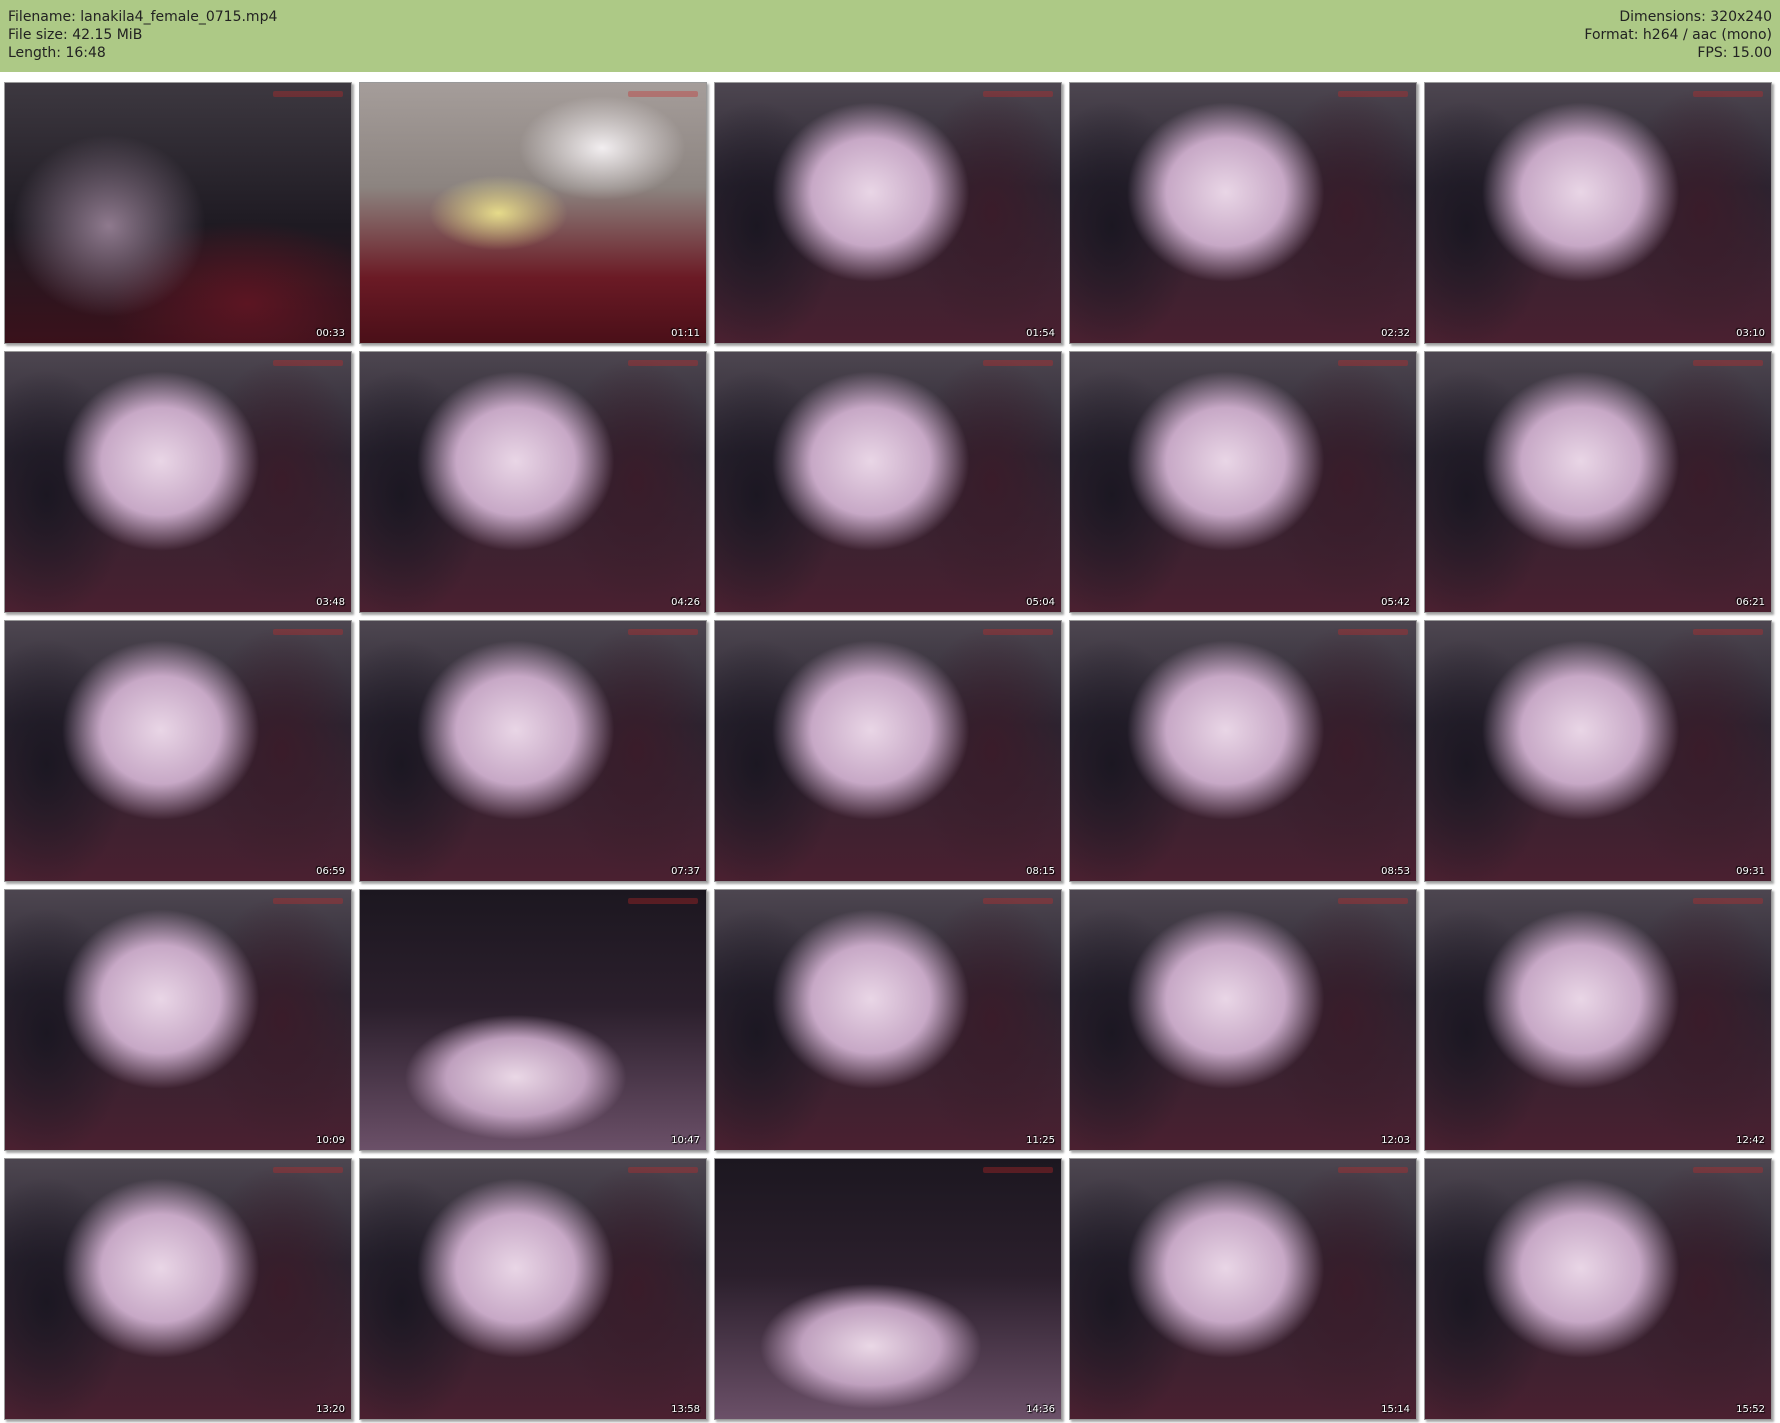  What do you see at coordinates (1395, 333) in the screenshot?
I see `thumbnail-timestamp: 02:32` at bounding box center [1395, 333].